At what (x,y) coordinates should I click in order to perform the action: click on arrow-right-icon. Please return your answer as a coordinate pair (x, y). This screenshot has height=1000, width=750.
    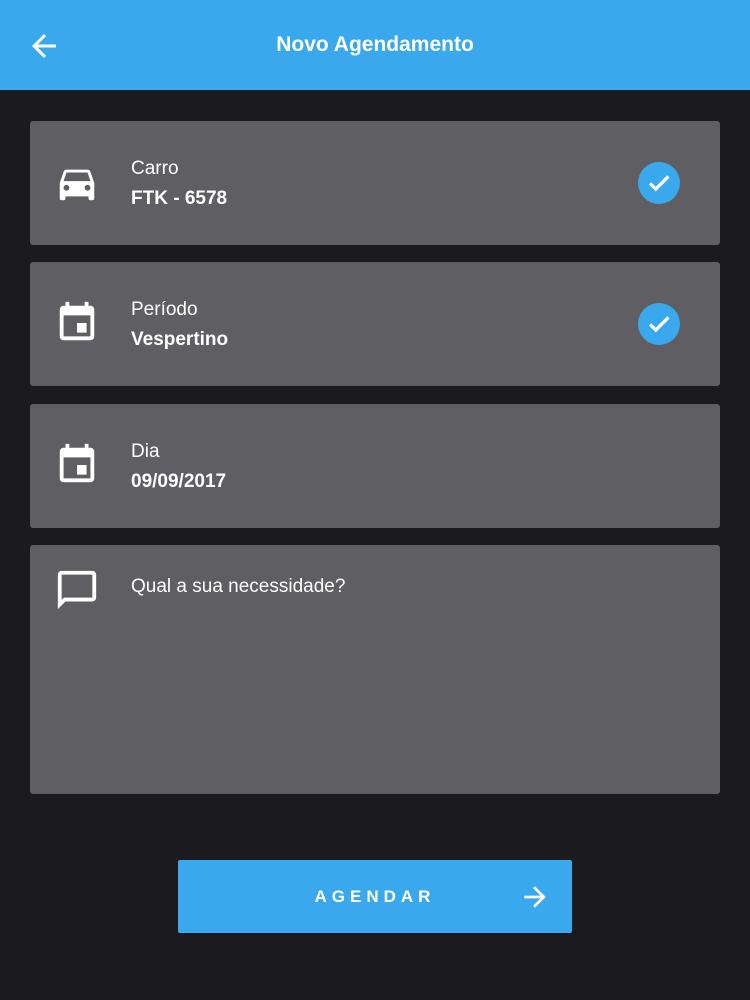
    Looking at the image, I should click on (535, 897).